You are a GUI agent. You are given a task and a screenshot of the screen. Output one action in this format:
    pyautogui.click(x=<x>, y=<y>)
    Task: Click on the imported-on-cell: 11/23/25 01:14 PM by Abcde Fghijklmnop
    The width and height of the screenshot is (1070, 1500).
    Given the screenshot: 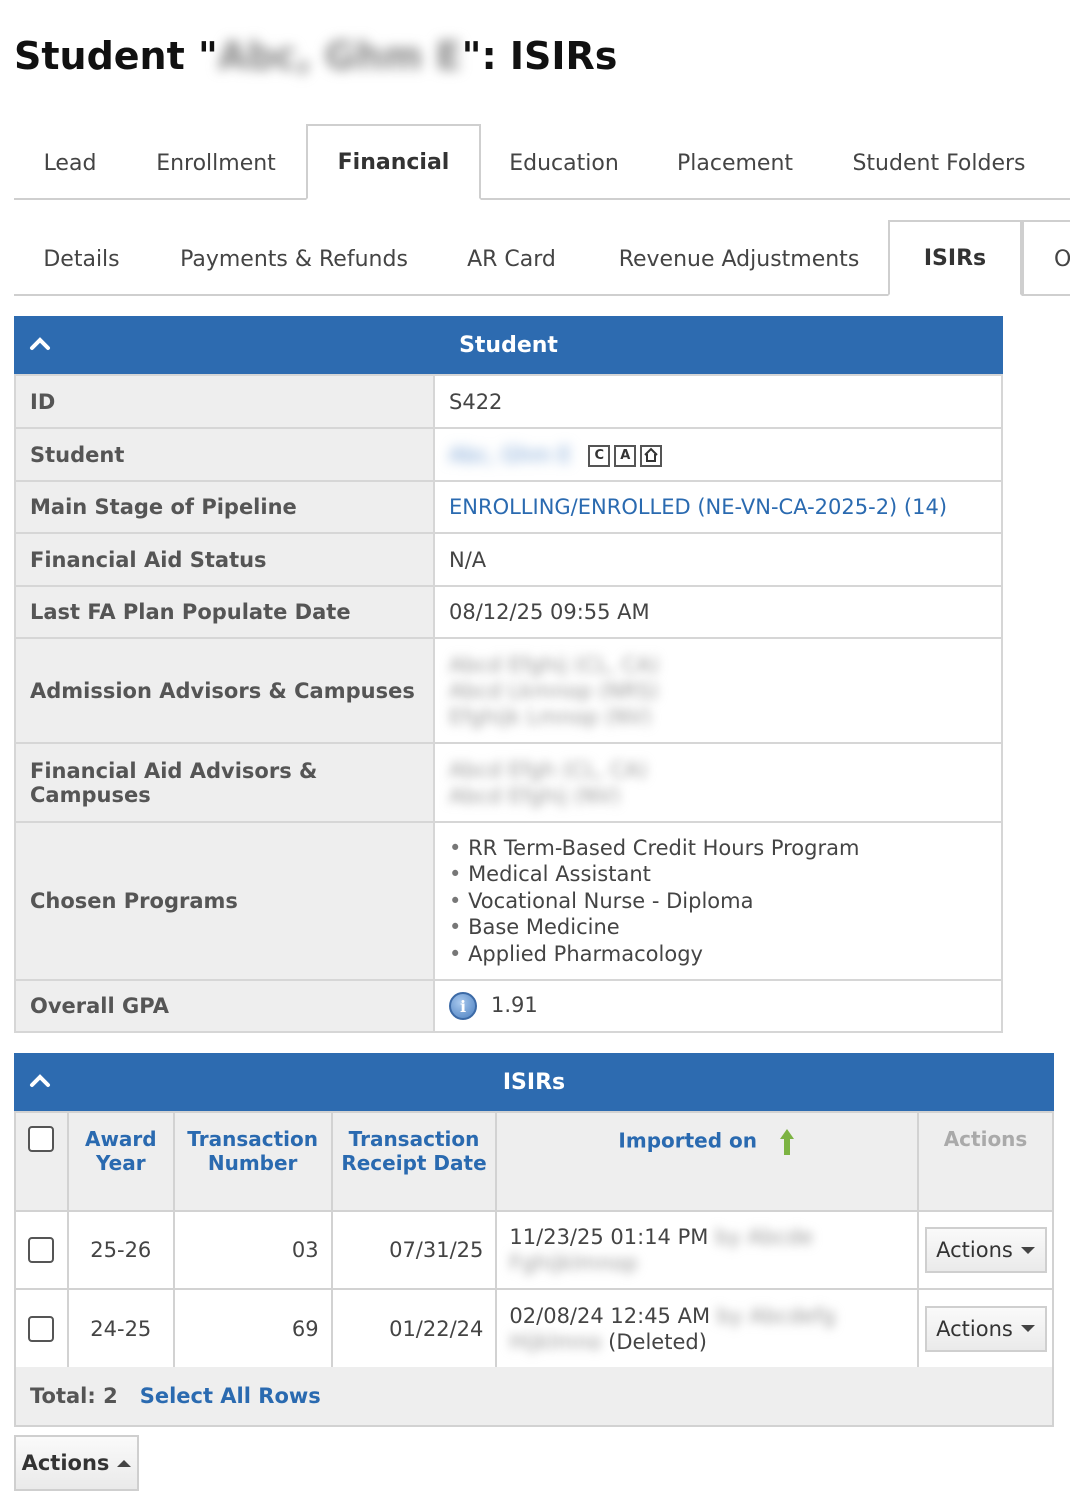 What is the action you would take?
    pyautogui.click(x=707, y=1250)
    